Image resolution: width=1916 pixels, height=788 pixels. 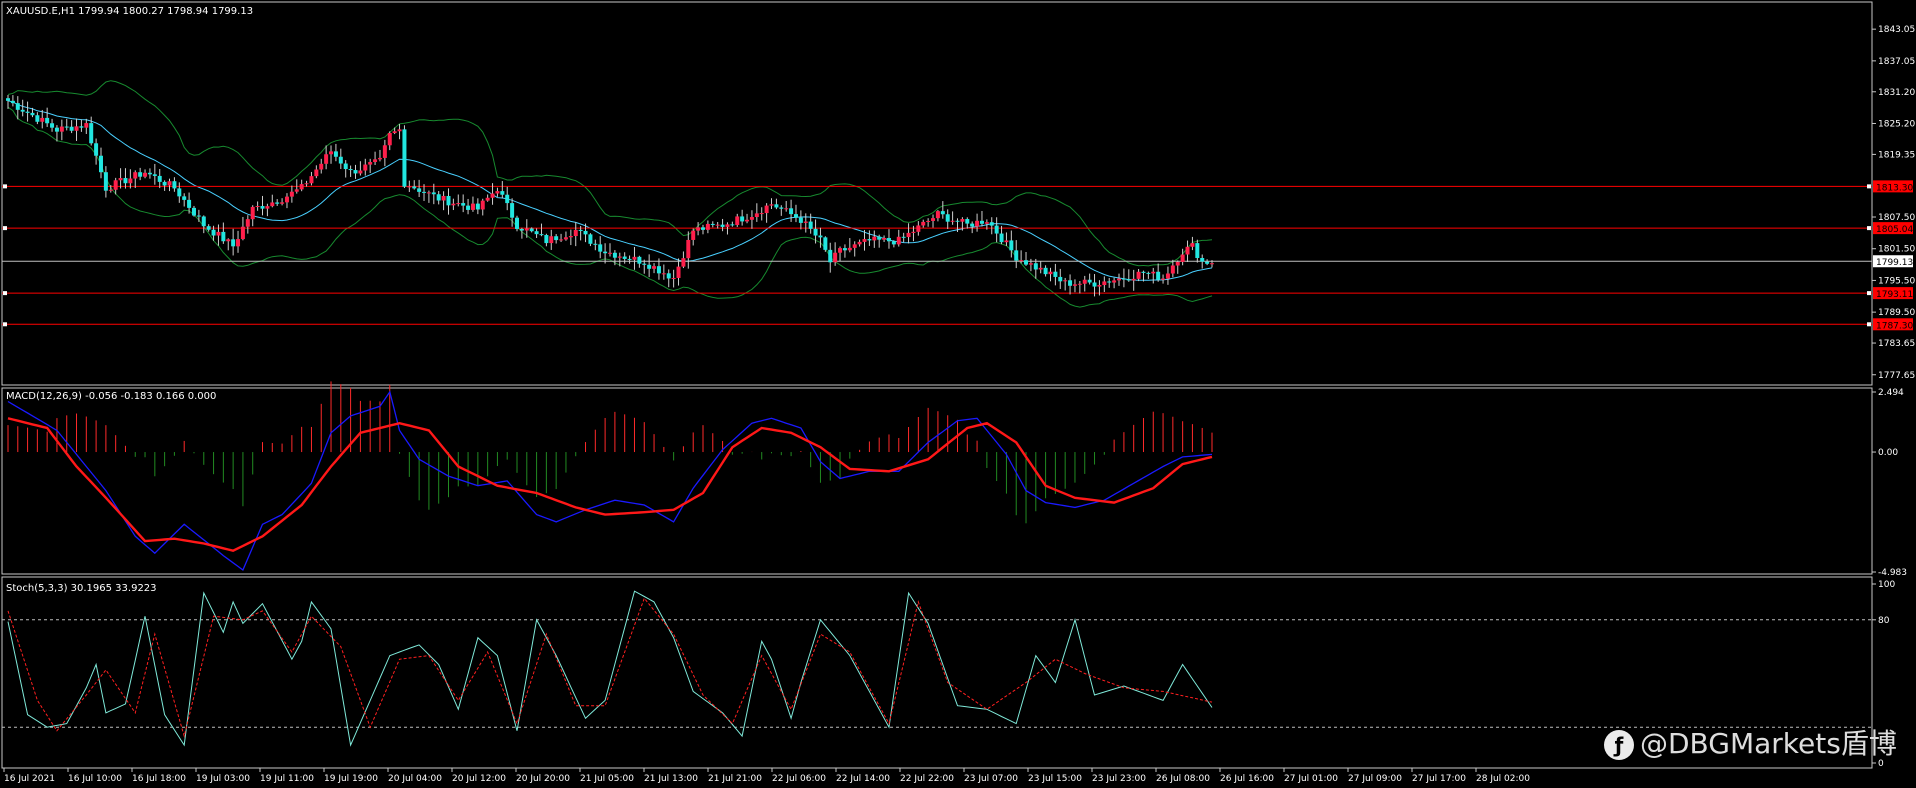 I want to click on price-tick-label: 1831.20, so click(x=1896, y=93).